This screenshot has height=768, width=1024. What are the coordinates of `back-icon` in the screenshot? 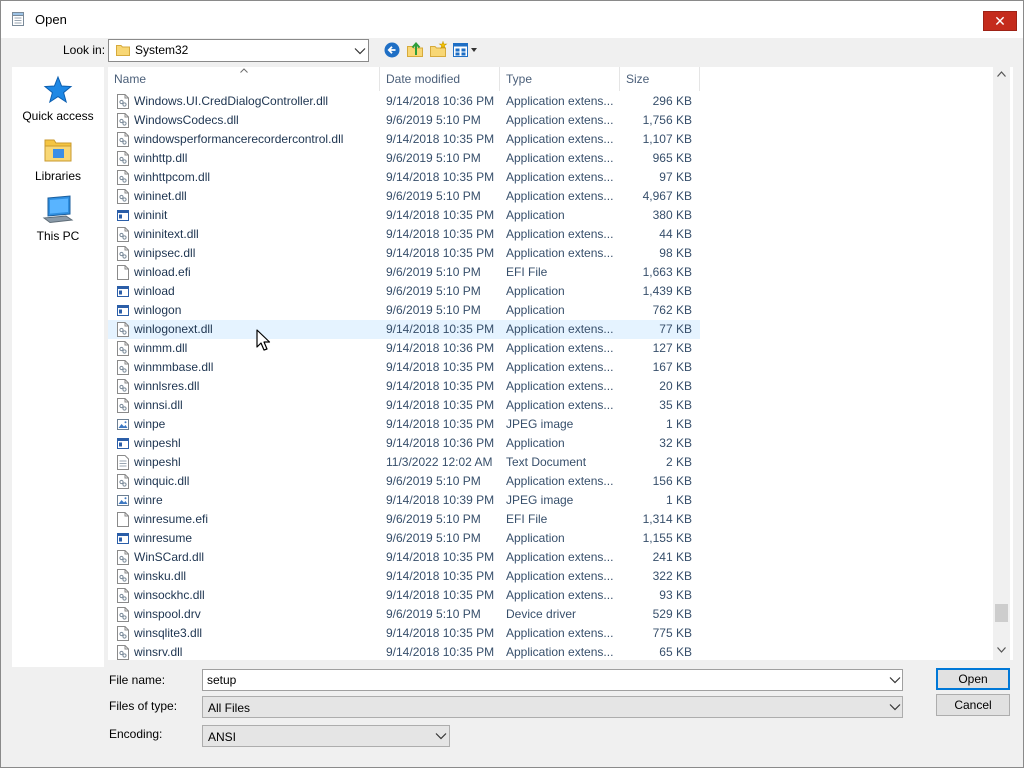 It's located at (392, 50).